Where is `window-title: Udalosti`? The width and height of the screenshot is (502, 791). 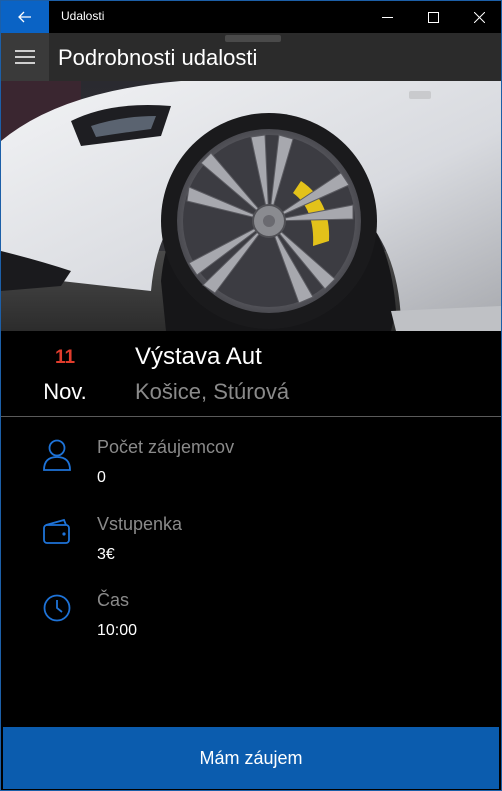 window-title: Udalosti is located at coordinates (83, 16).